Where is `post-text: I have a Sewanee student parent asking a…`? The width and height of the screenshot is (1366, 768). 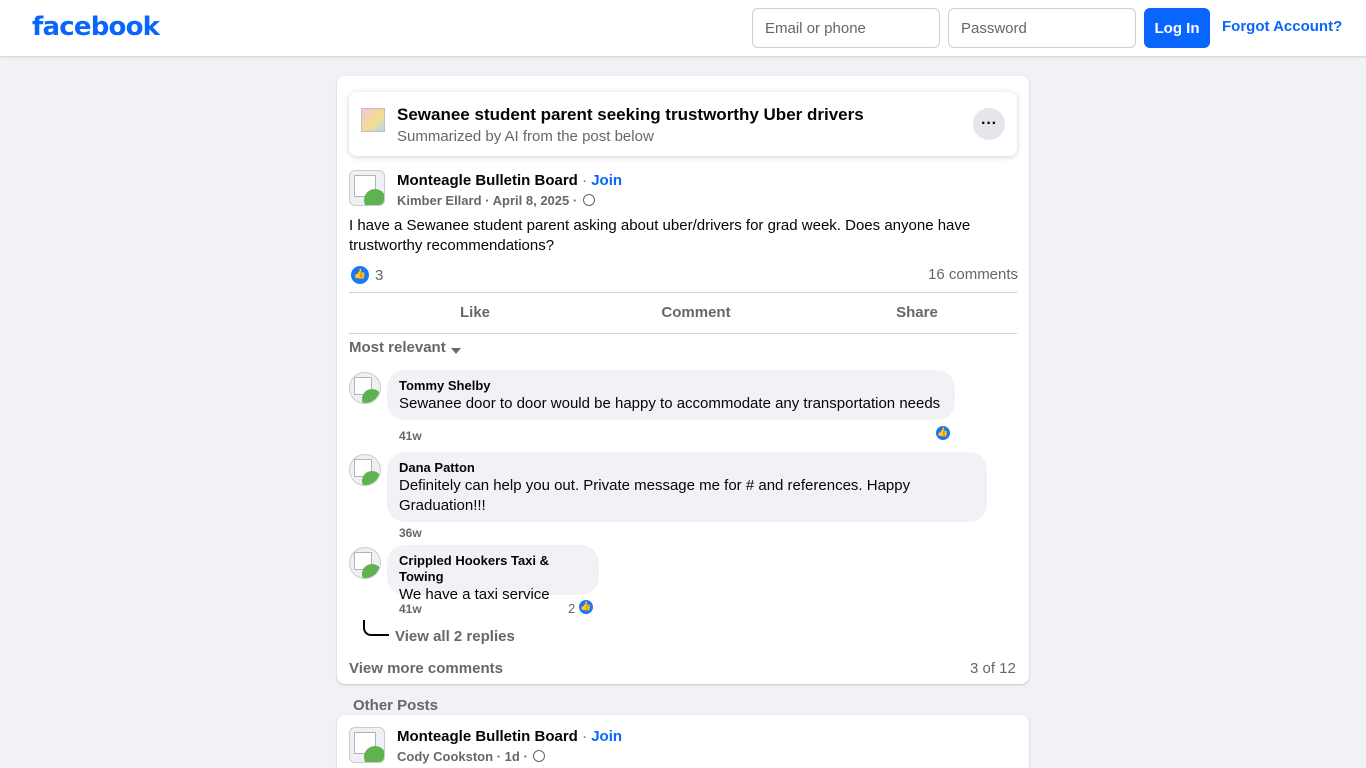
post-text: I have a Sewanee student parent asking a… is located at coordinates (660, 235).